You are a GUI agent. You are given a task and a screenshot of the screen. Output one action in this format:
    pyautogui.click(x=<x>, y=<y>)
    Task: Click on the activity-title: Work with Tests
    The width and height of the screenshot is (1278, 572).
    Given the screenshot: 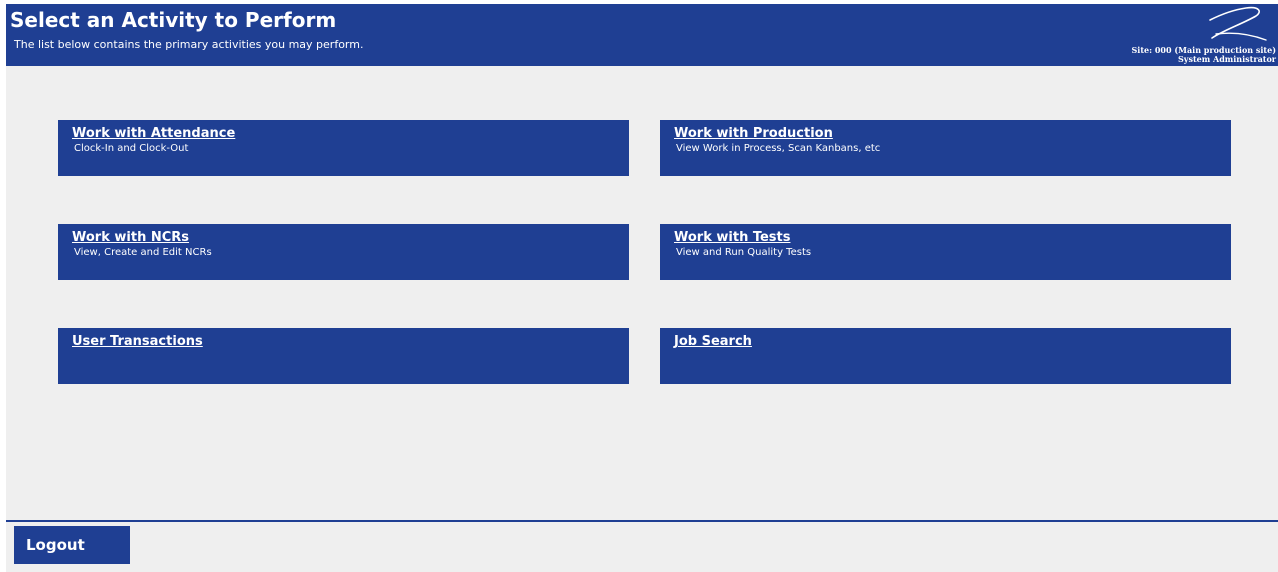 What is the action you would take?
    pyautogui.click(x=732, y=237)
    